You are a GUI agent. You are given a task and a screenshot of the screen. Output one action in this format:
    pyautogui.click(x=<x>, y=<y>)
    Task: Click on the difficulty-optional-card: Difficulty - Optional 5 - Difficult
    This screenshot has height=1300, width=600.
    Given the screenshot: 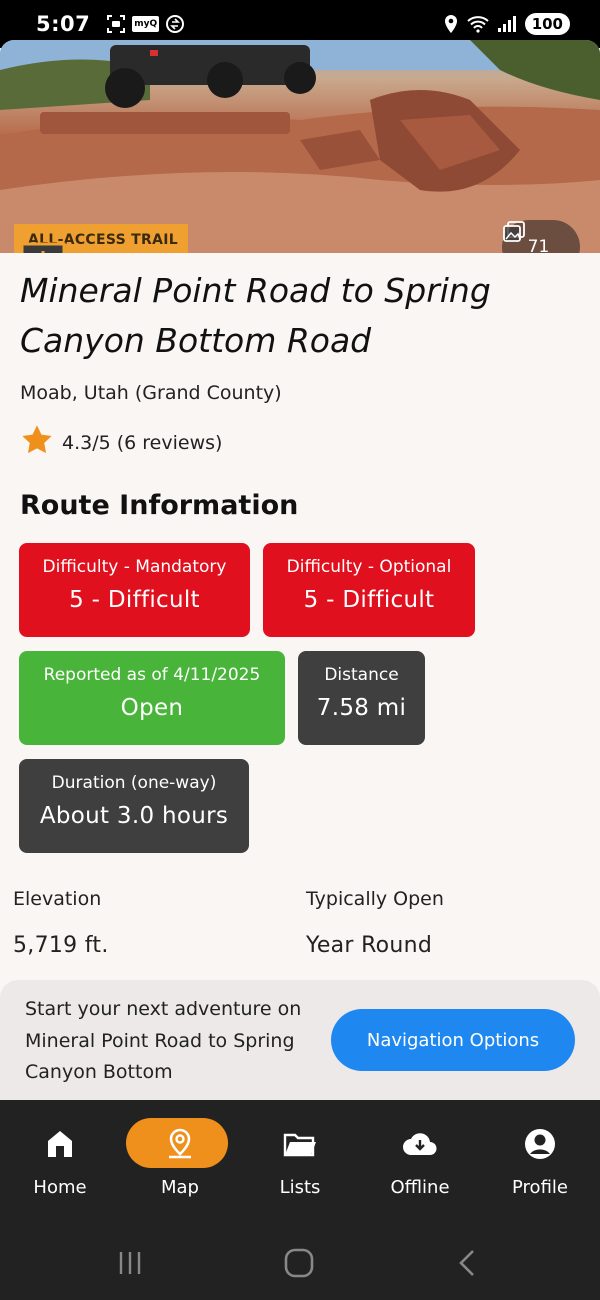 What is the action you would take?
    pyautogui.click(x=369, y=590)
    